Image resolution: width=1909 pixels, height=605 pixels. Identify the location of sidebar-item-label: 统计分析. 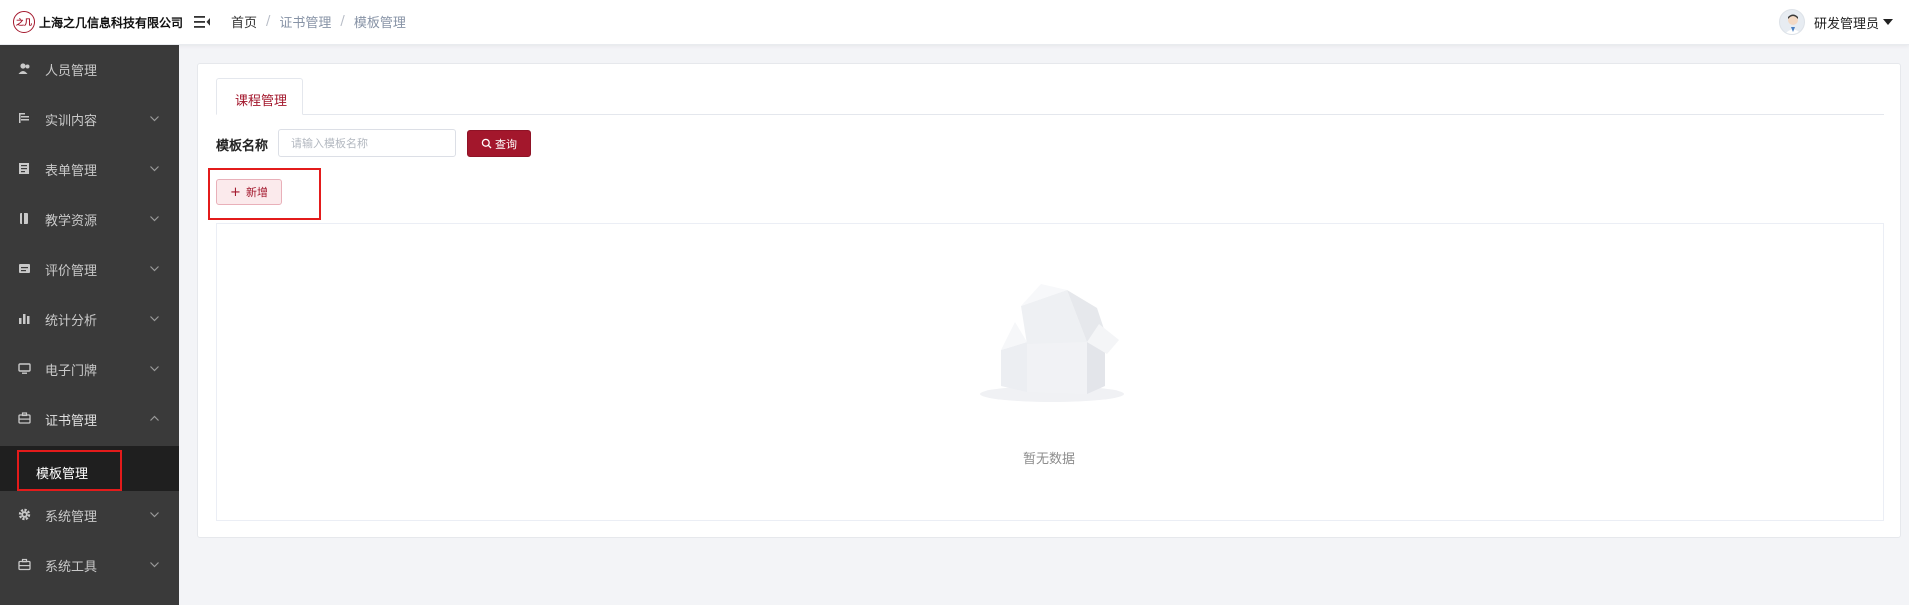
(71, 321).